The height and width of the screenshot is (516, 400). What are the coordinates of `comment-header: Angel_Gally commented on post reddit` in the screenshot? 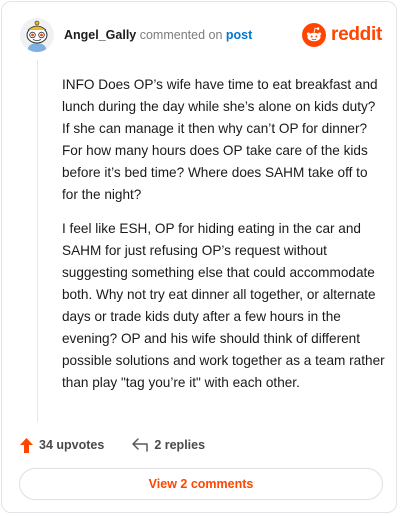 It's located at (201, 36).